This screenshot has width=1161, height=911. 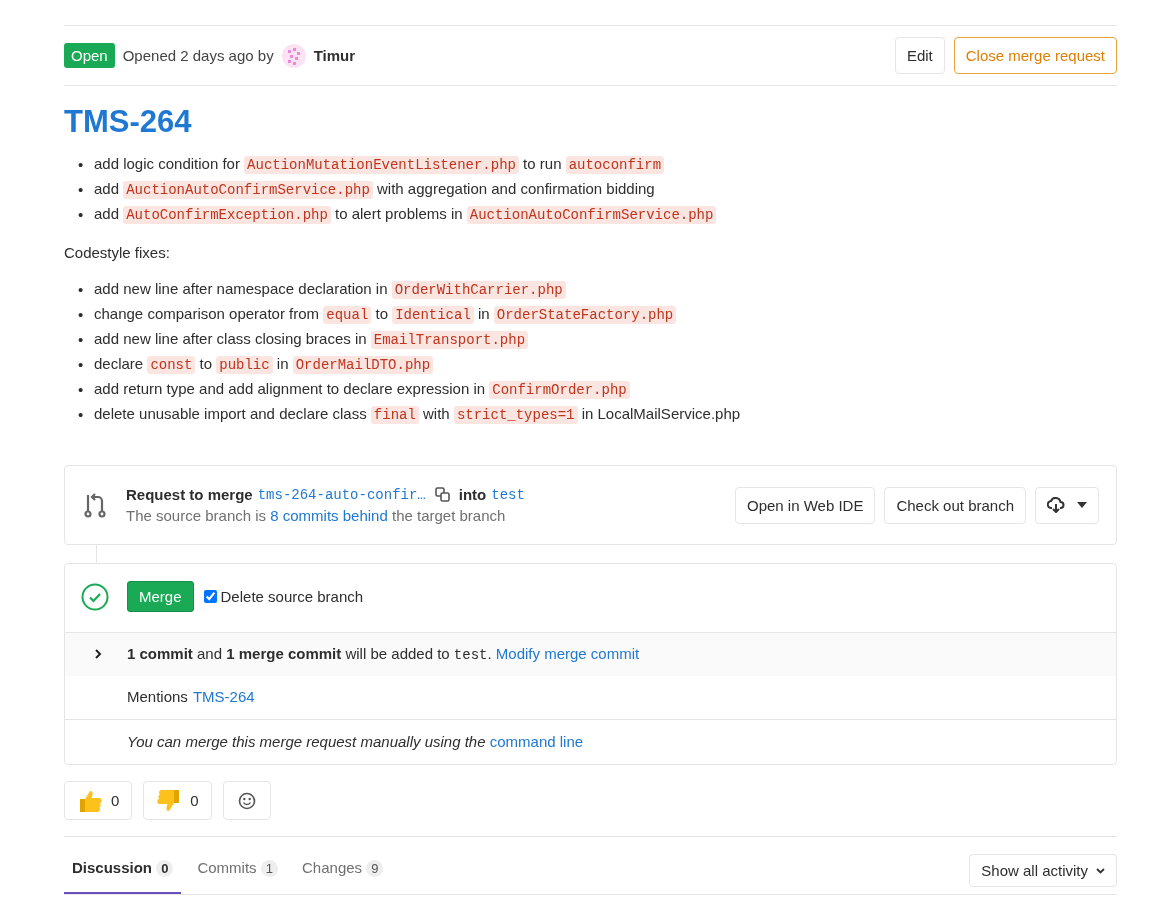 What do you see at coordinates (955, 505) in the screenshot?
I see `checkout-branch-button: Check out branch` at bounding box center [955, 505].